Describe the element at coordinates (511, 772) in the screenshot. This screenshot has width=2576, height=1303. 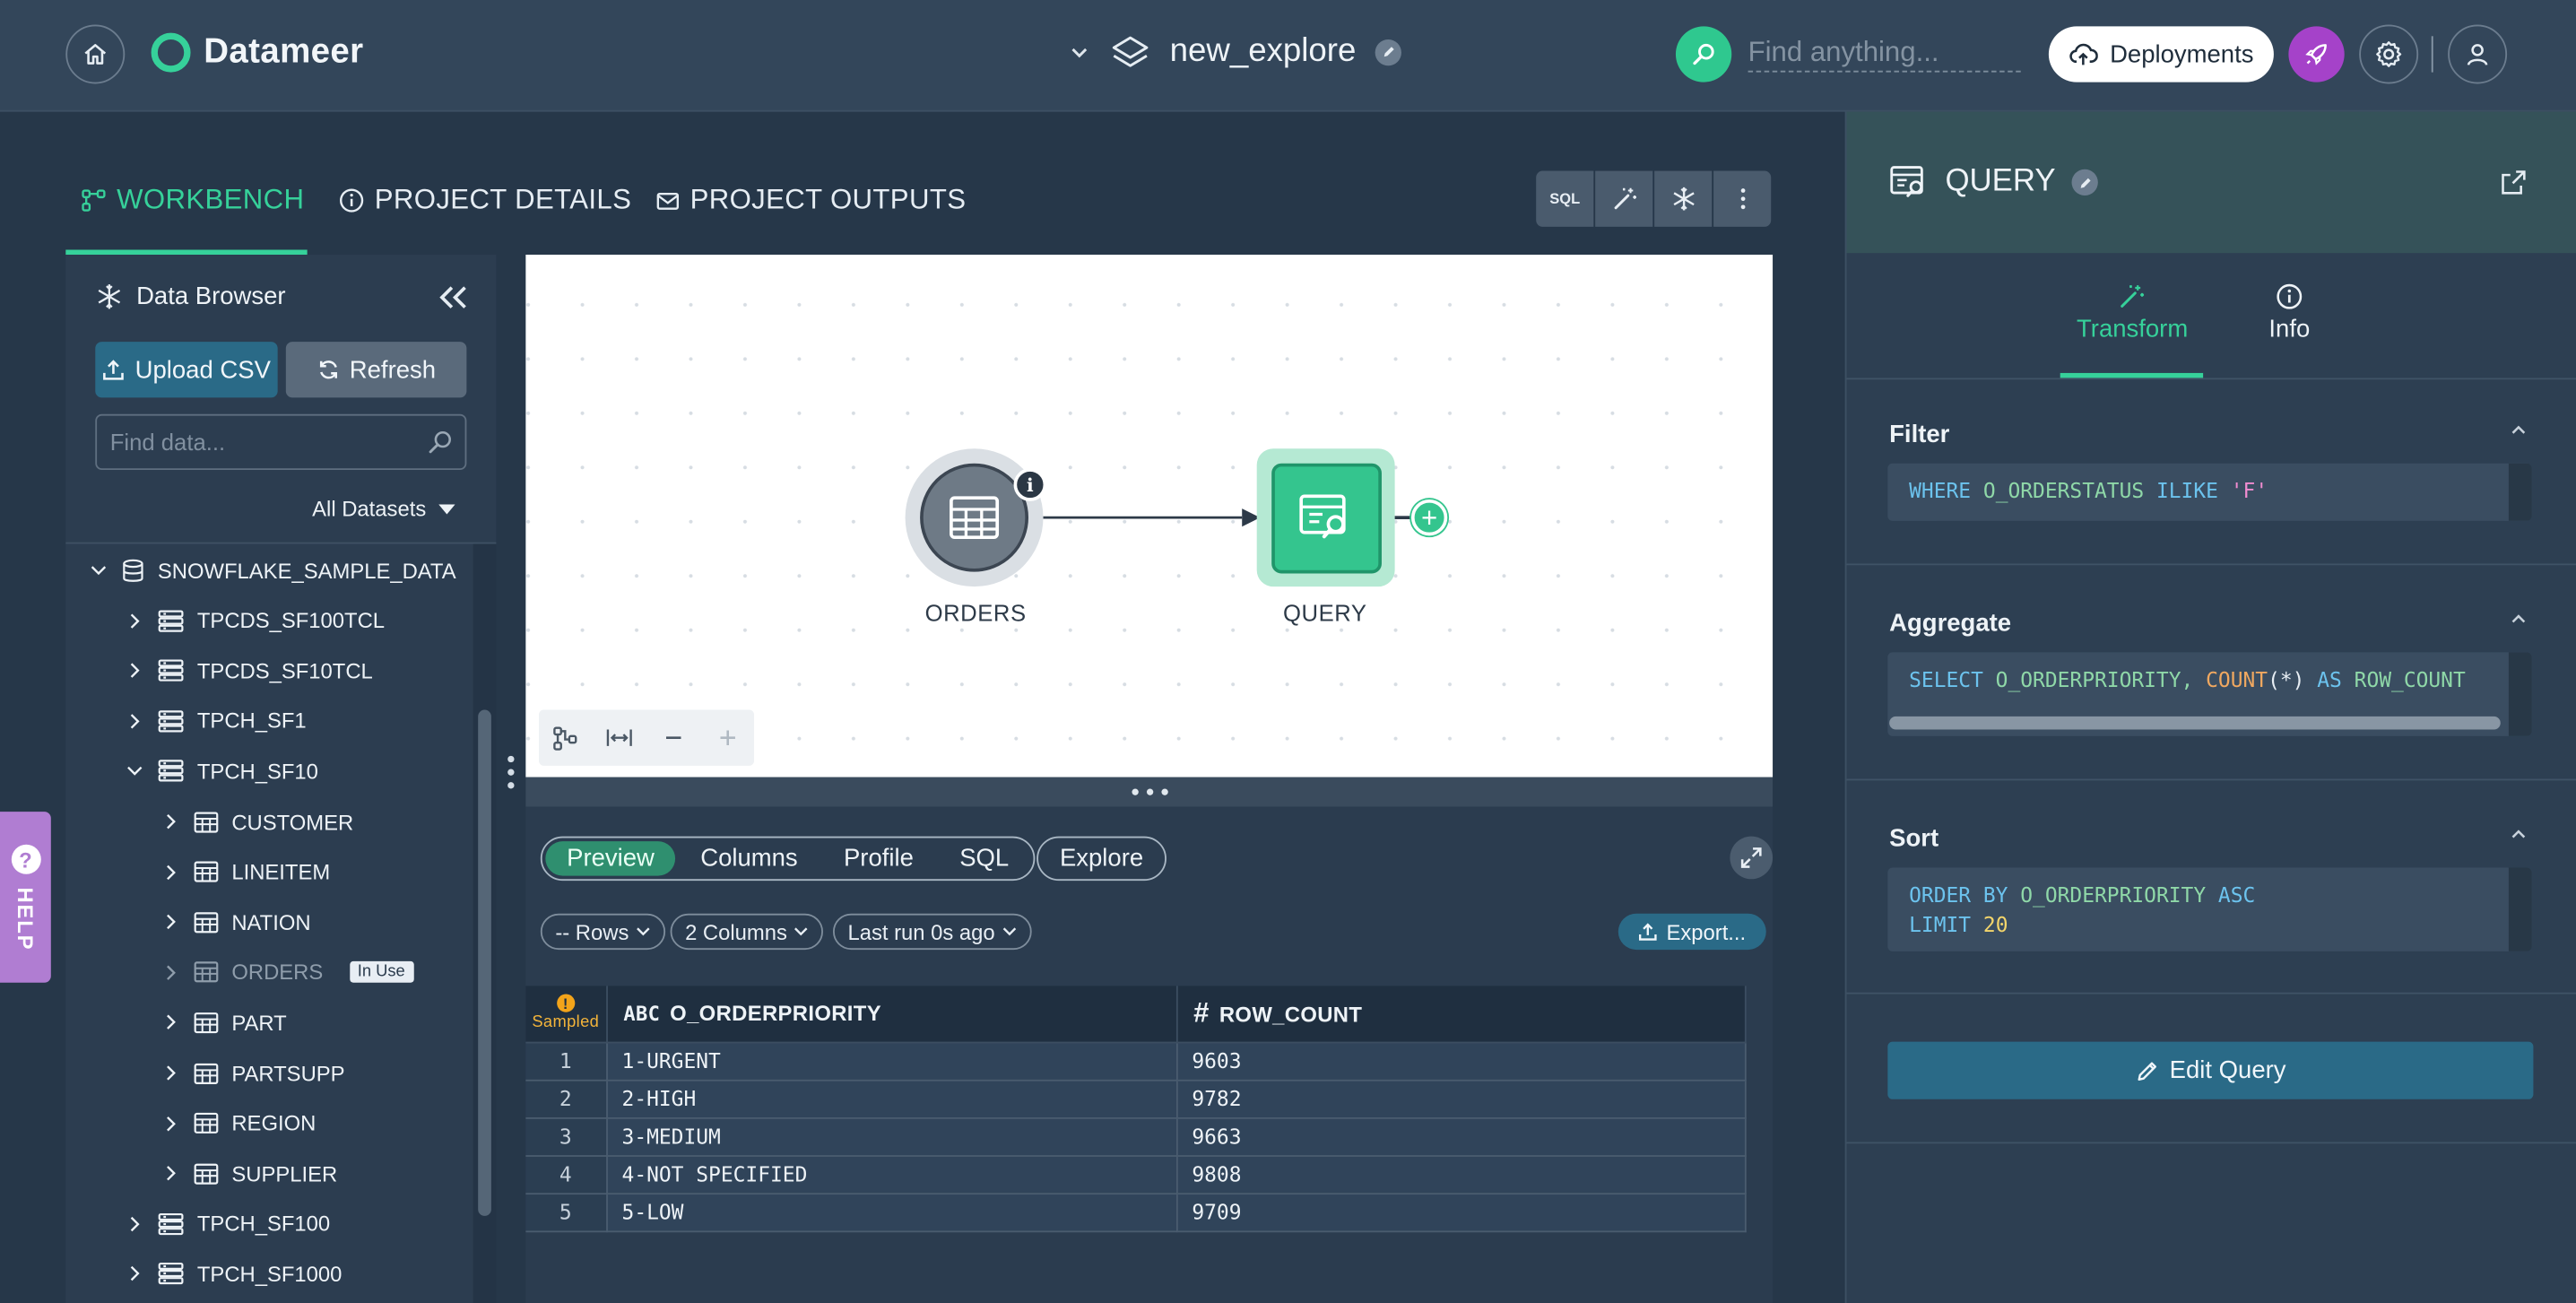
I see `panel-resize-handle` at that location.